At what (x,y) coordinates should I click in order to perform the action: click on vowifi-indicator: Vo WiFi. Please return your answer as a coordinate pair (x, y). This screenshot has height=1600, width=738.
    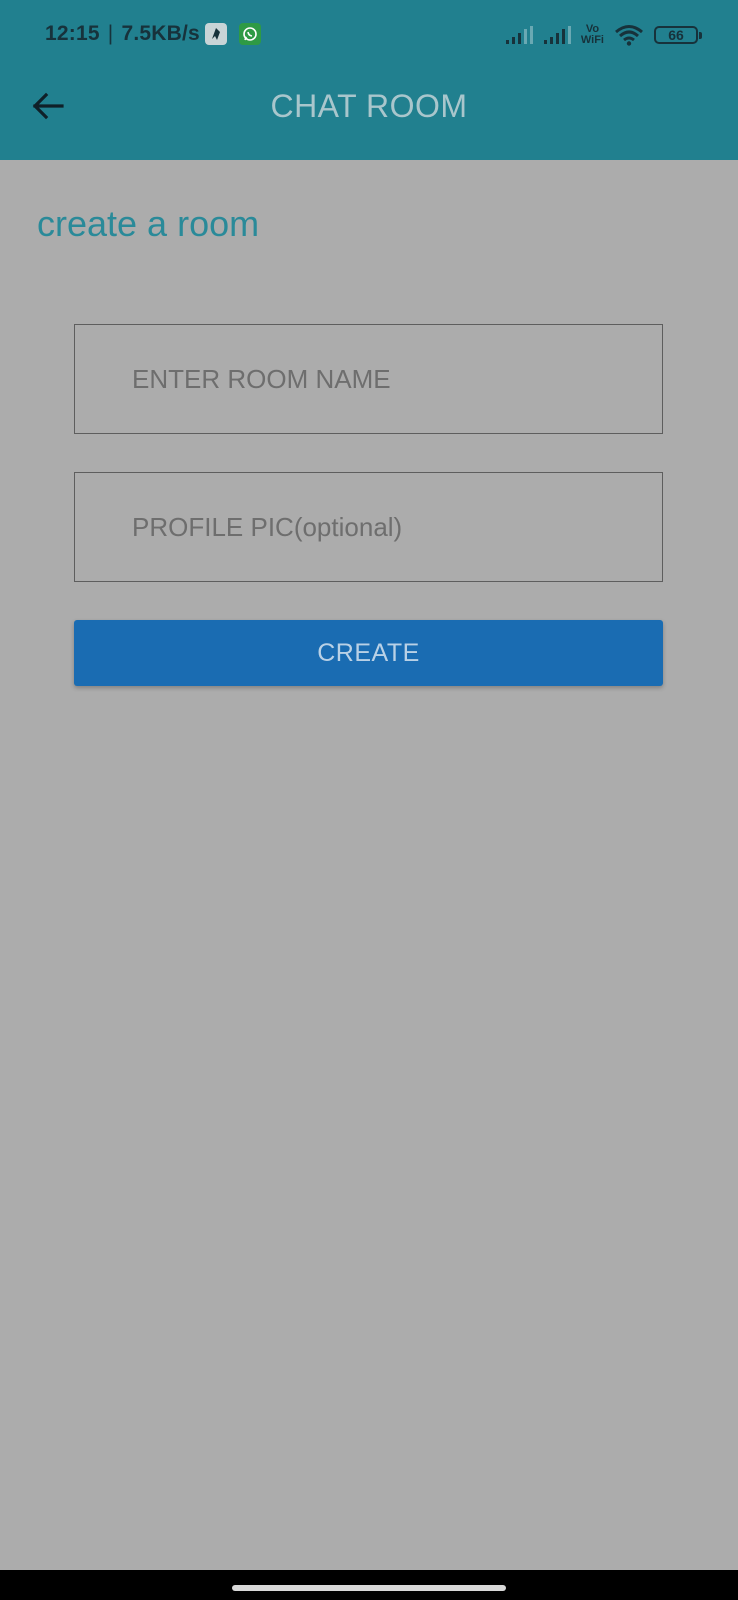
    Looking at the image, I should click on (592, 35).